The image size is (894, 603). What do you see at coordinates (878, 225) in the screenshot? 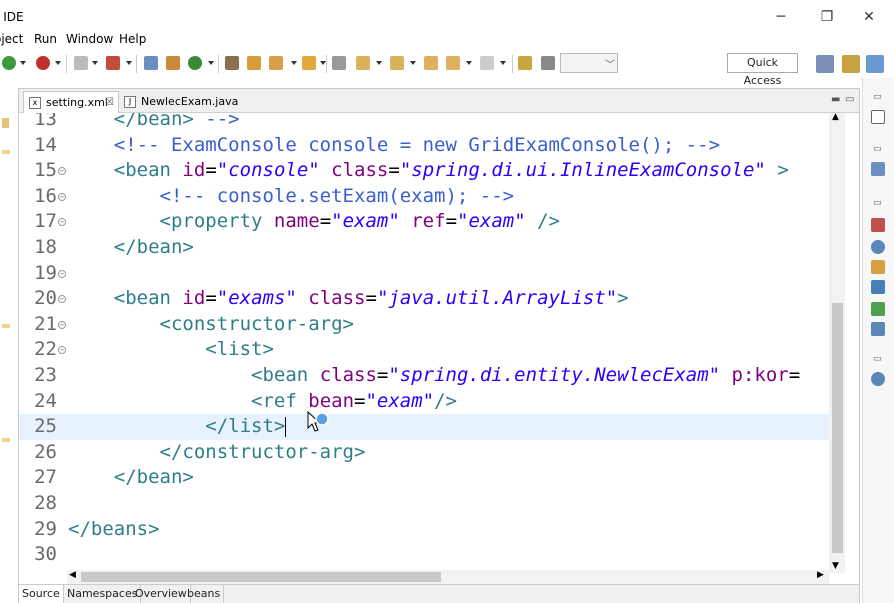
I see `servers-icon` at bounding box center [878, 225].